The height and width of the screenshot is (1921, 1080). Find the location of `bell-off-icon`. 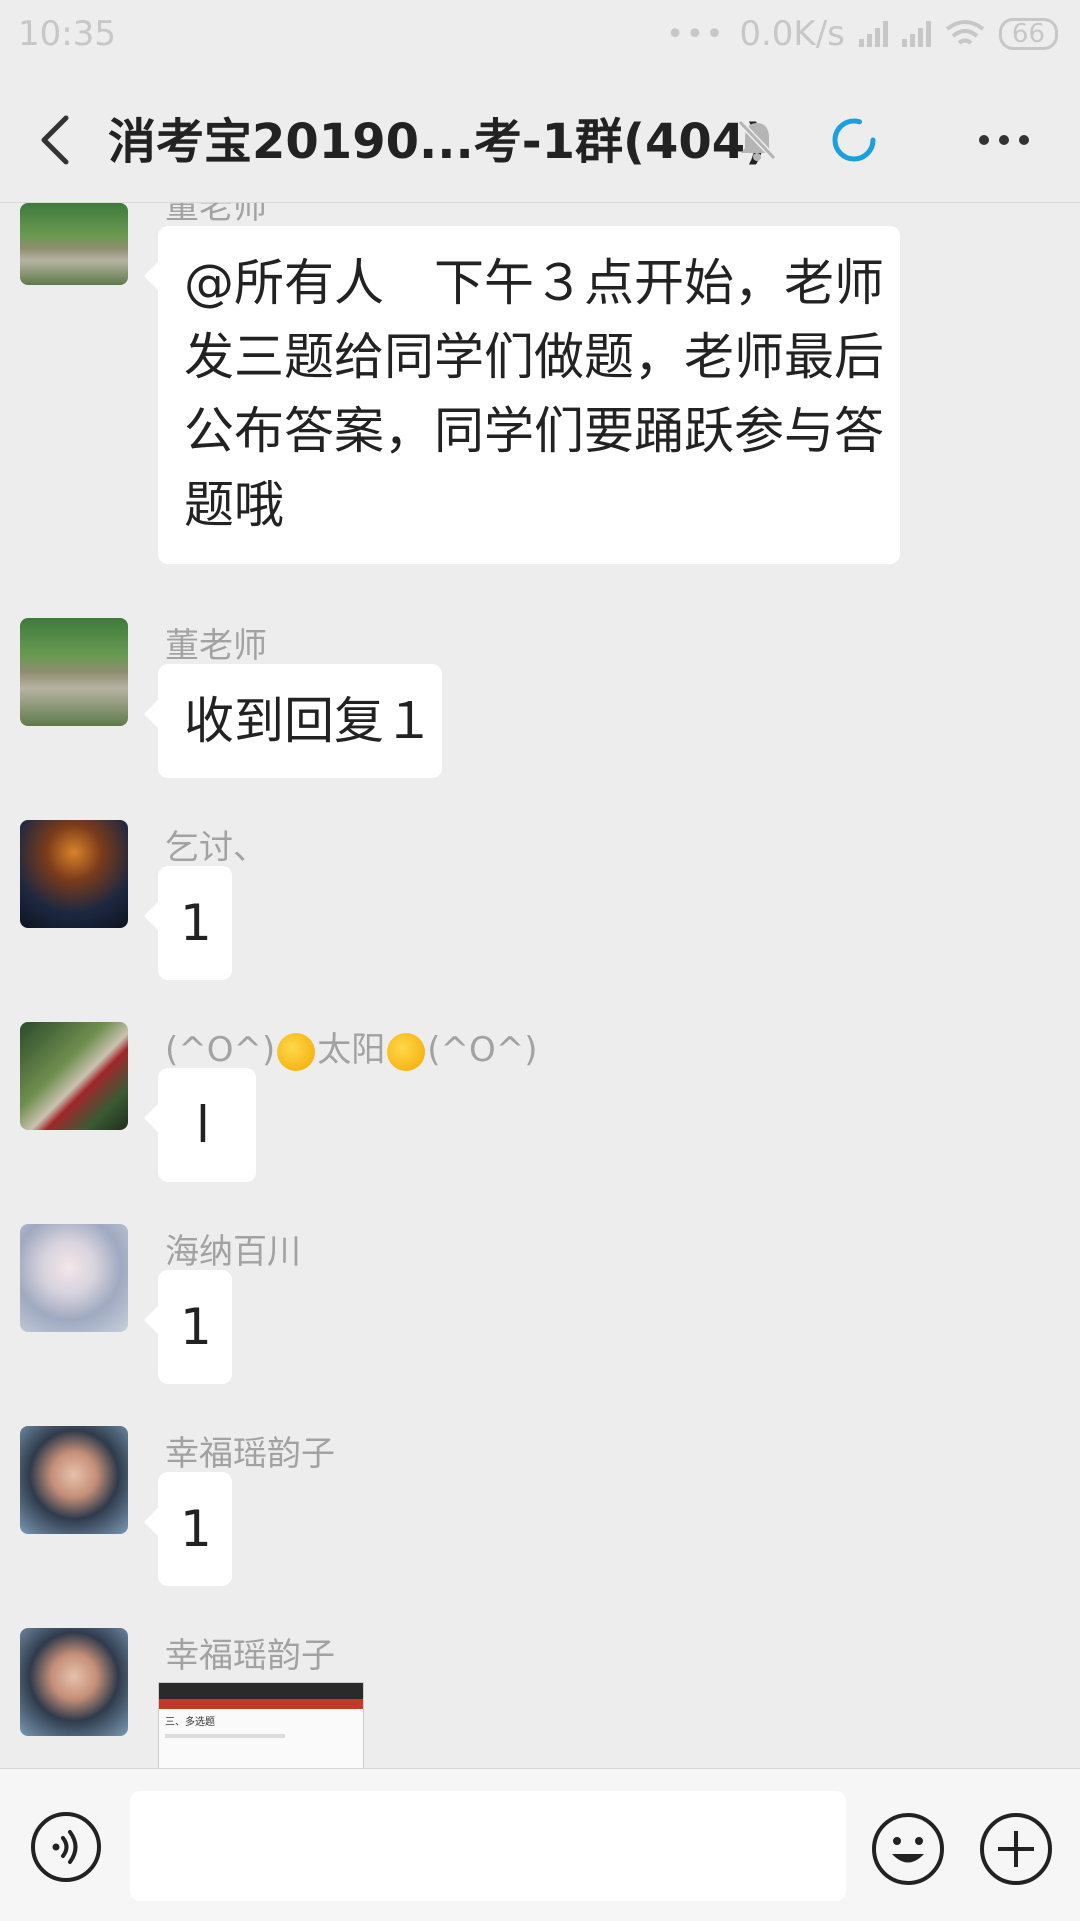

bell-off-icon is located at coordinates (757, 140).